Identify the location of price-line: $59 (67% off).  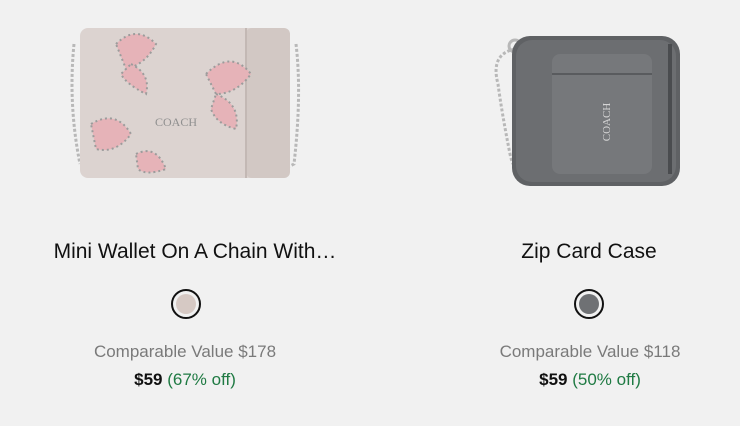
(185, 380).